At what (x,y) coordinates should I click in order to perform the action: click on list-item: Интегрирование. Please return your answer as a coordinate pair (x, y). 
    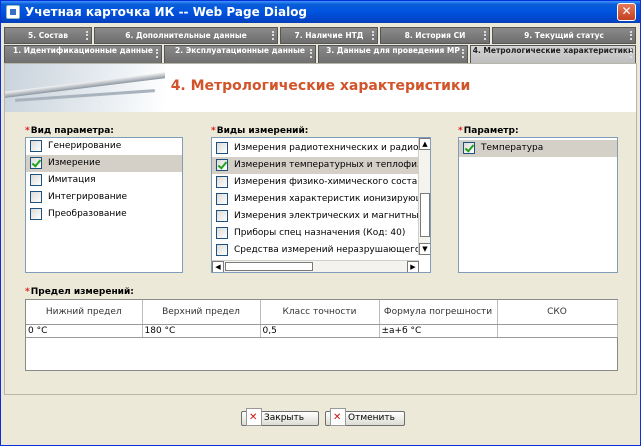
    Looking at the image, I should click on (104, 197).